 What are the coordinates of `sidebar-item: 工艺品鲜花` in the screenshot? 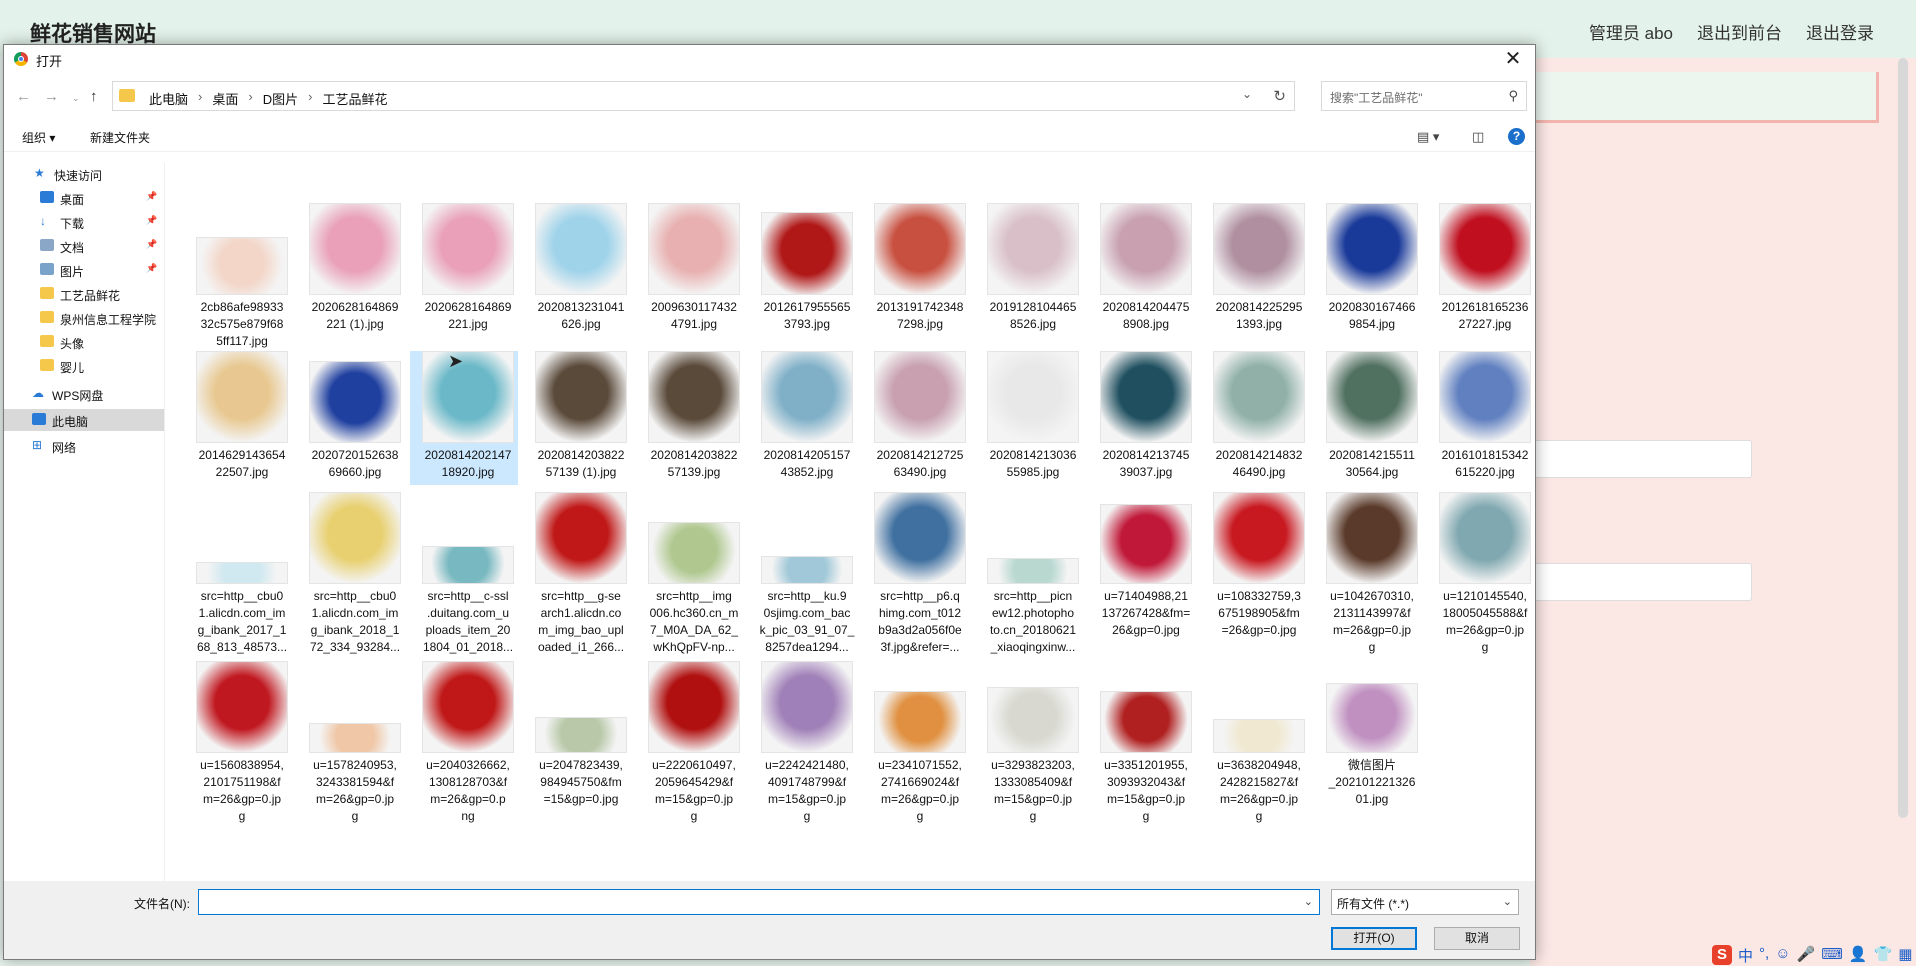 It's located at (84, 294).